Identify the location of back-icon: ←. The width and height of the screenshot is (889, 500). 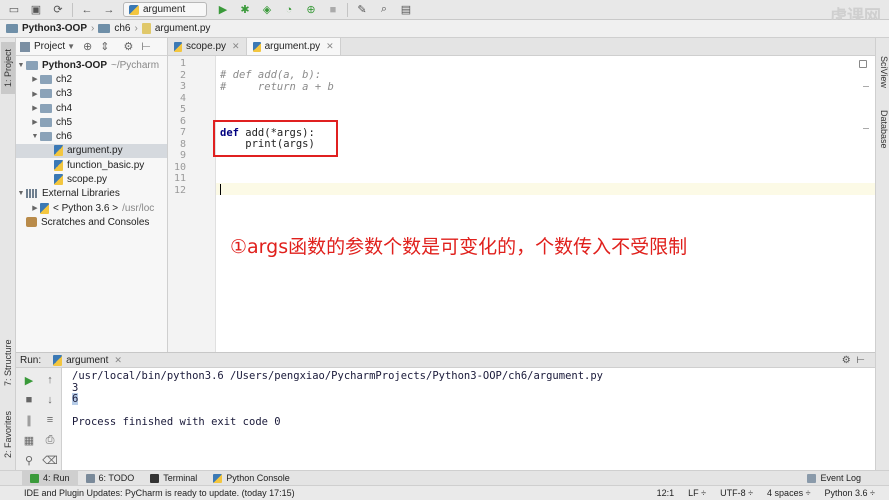
(87, 10).